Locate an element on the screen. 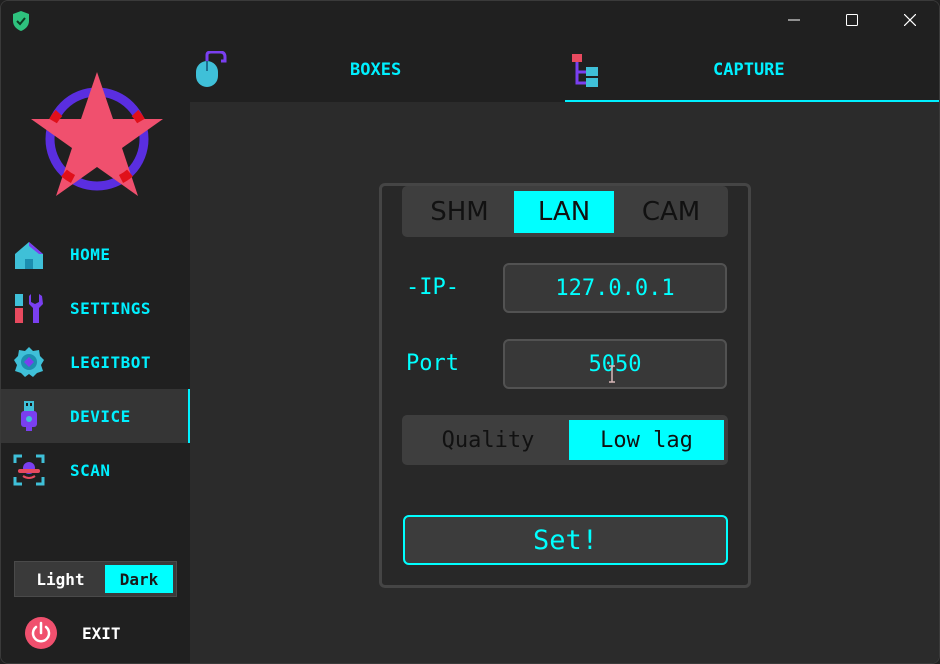  tab-label: CAPTURE is located at coordinates (749, 70).